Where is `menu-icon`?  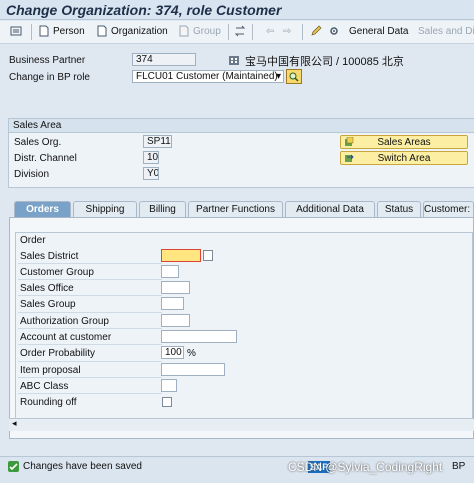 menu-icon is located at coordinates (17, 32).